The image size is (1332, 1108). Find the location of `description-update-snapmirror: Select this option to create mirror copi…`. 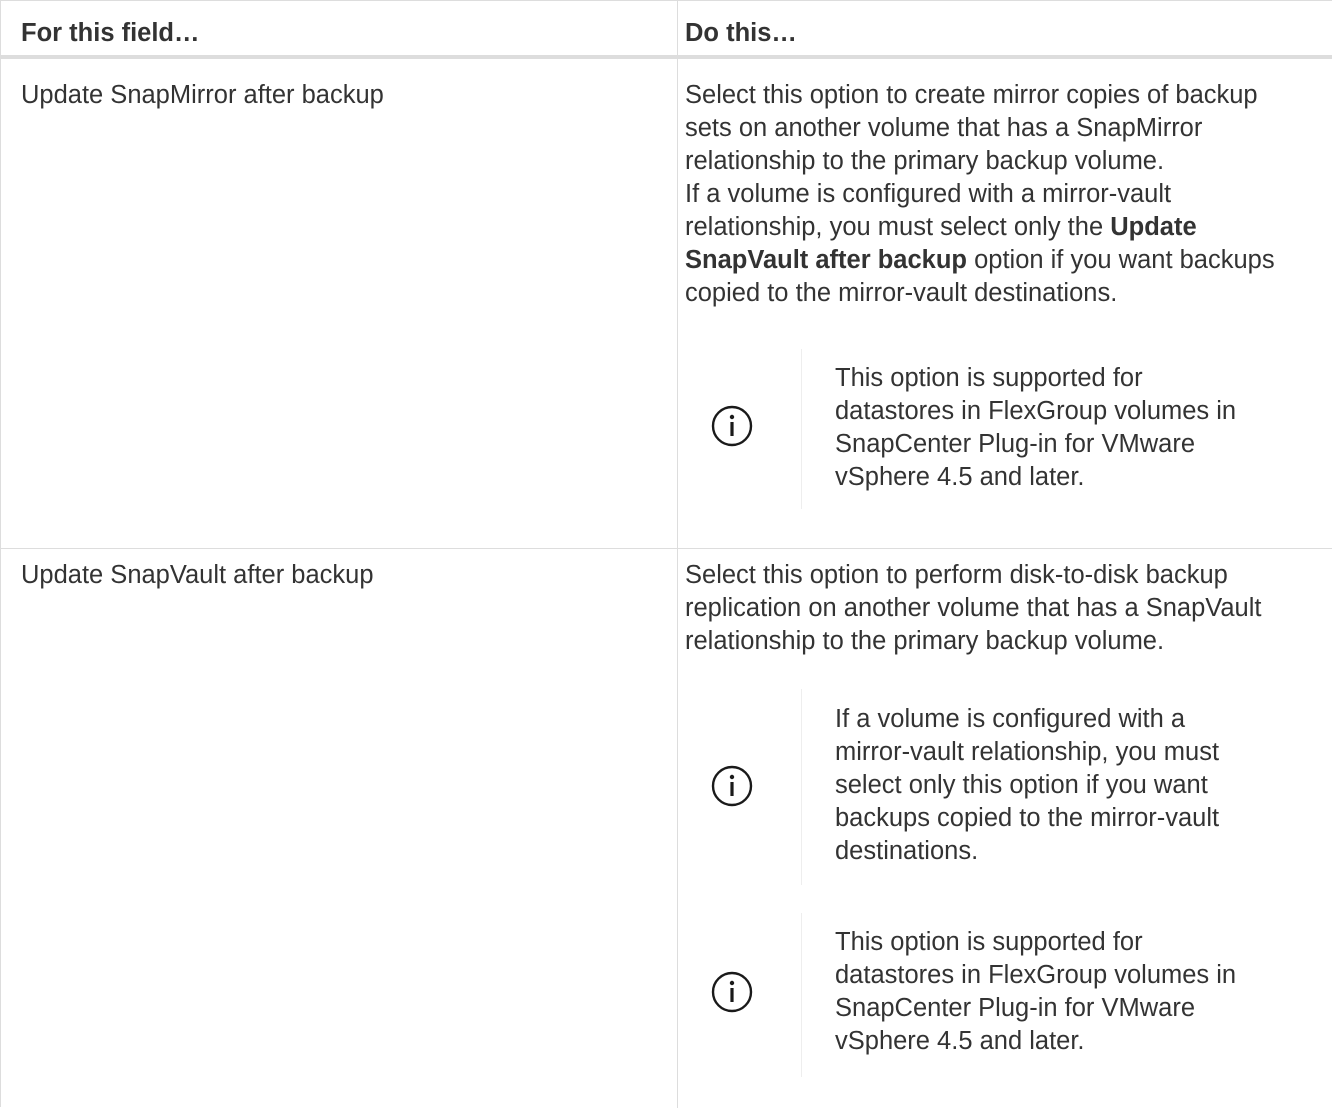

description-update-snapmirror: Select this option to create mirror copi… is located at coordinates (1008, 194).